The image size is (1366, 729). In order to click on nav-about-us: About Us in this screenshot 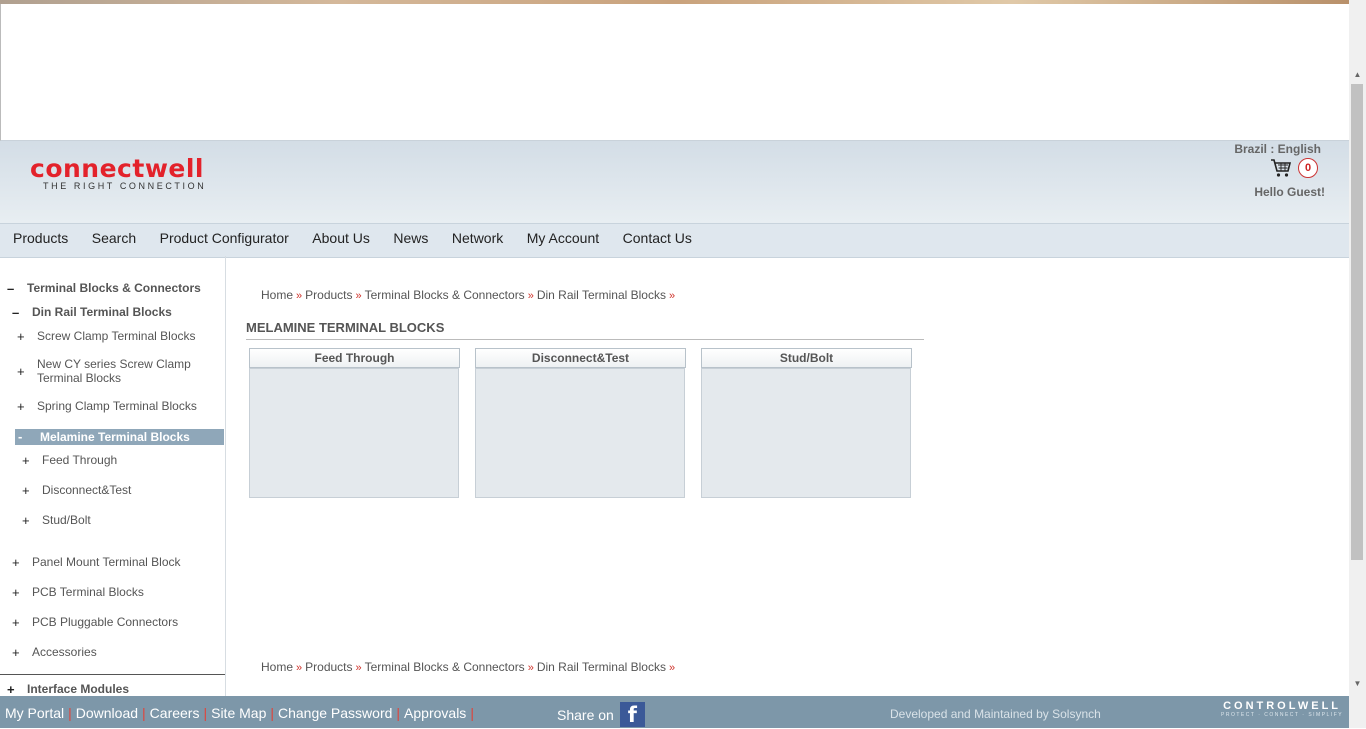, I will do `click(341, 238)`.